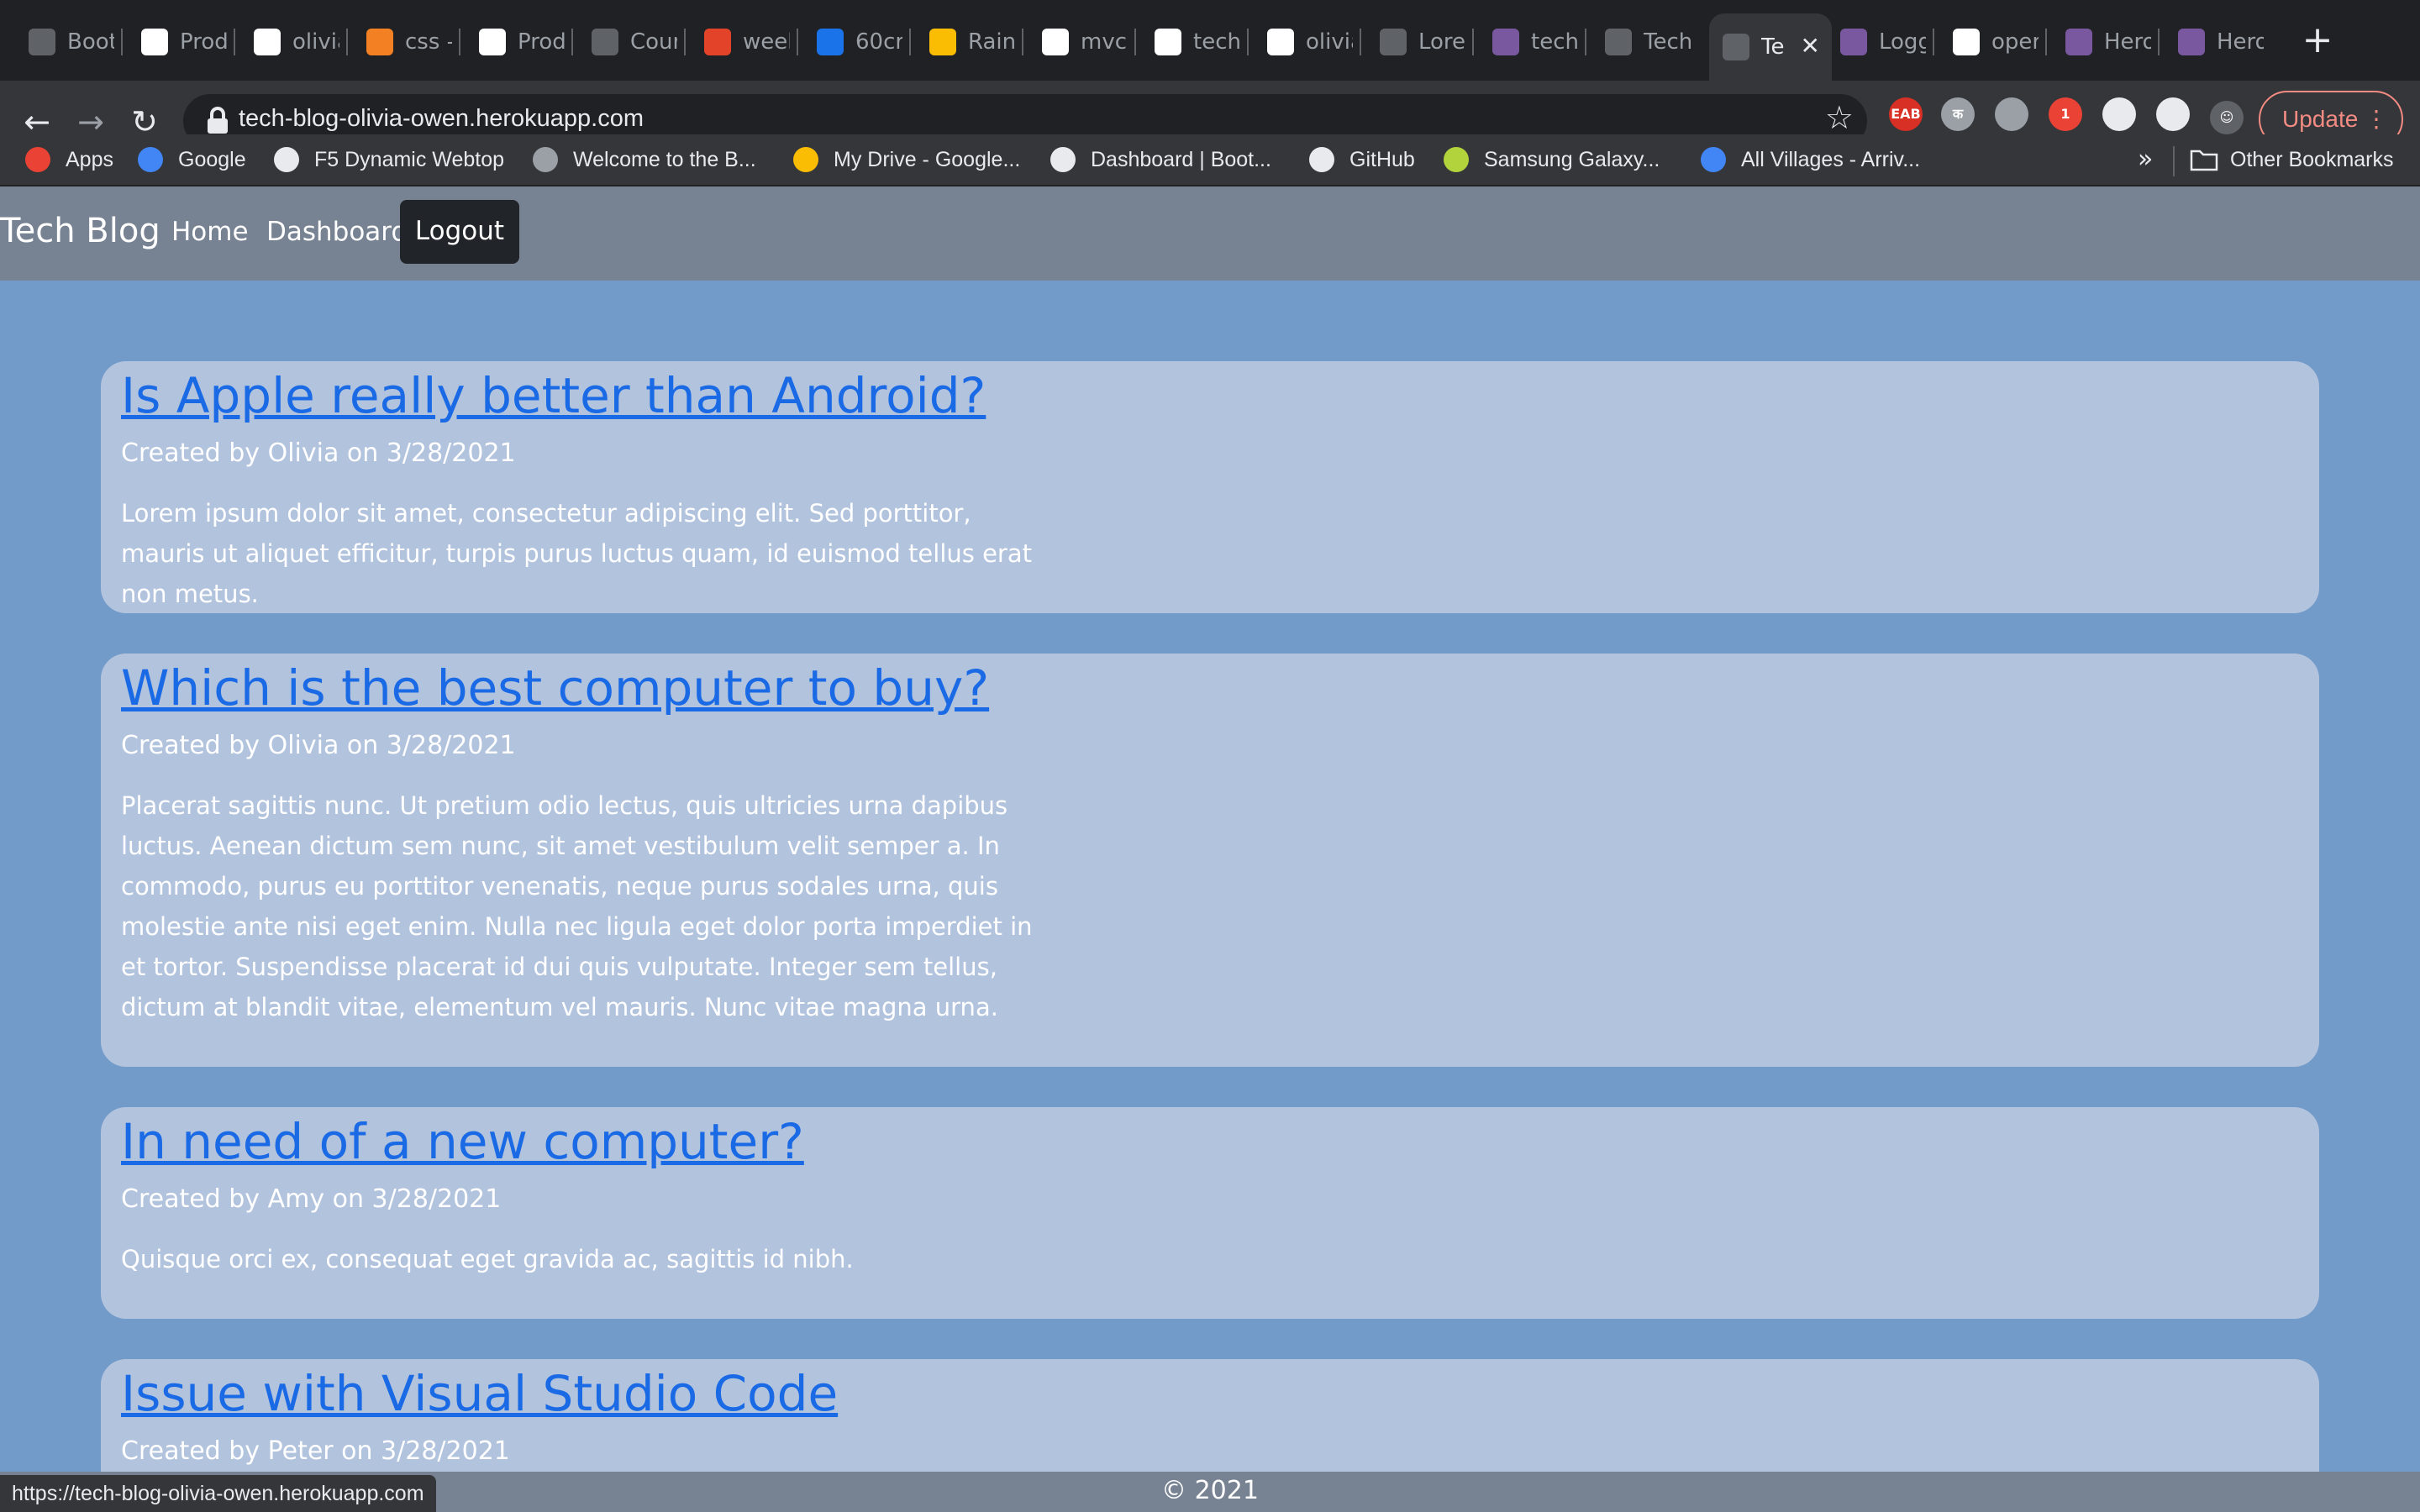  What do you see at coordinates (1713, 159) in the screenshot?
I see `star-outline-icon` at bounding box center [1713, 159].